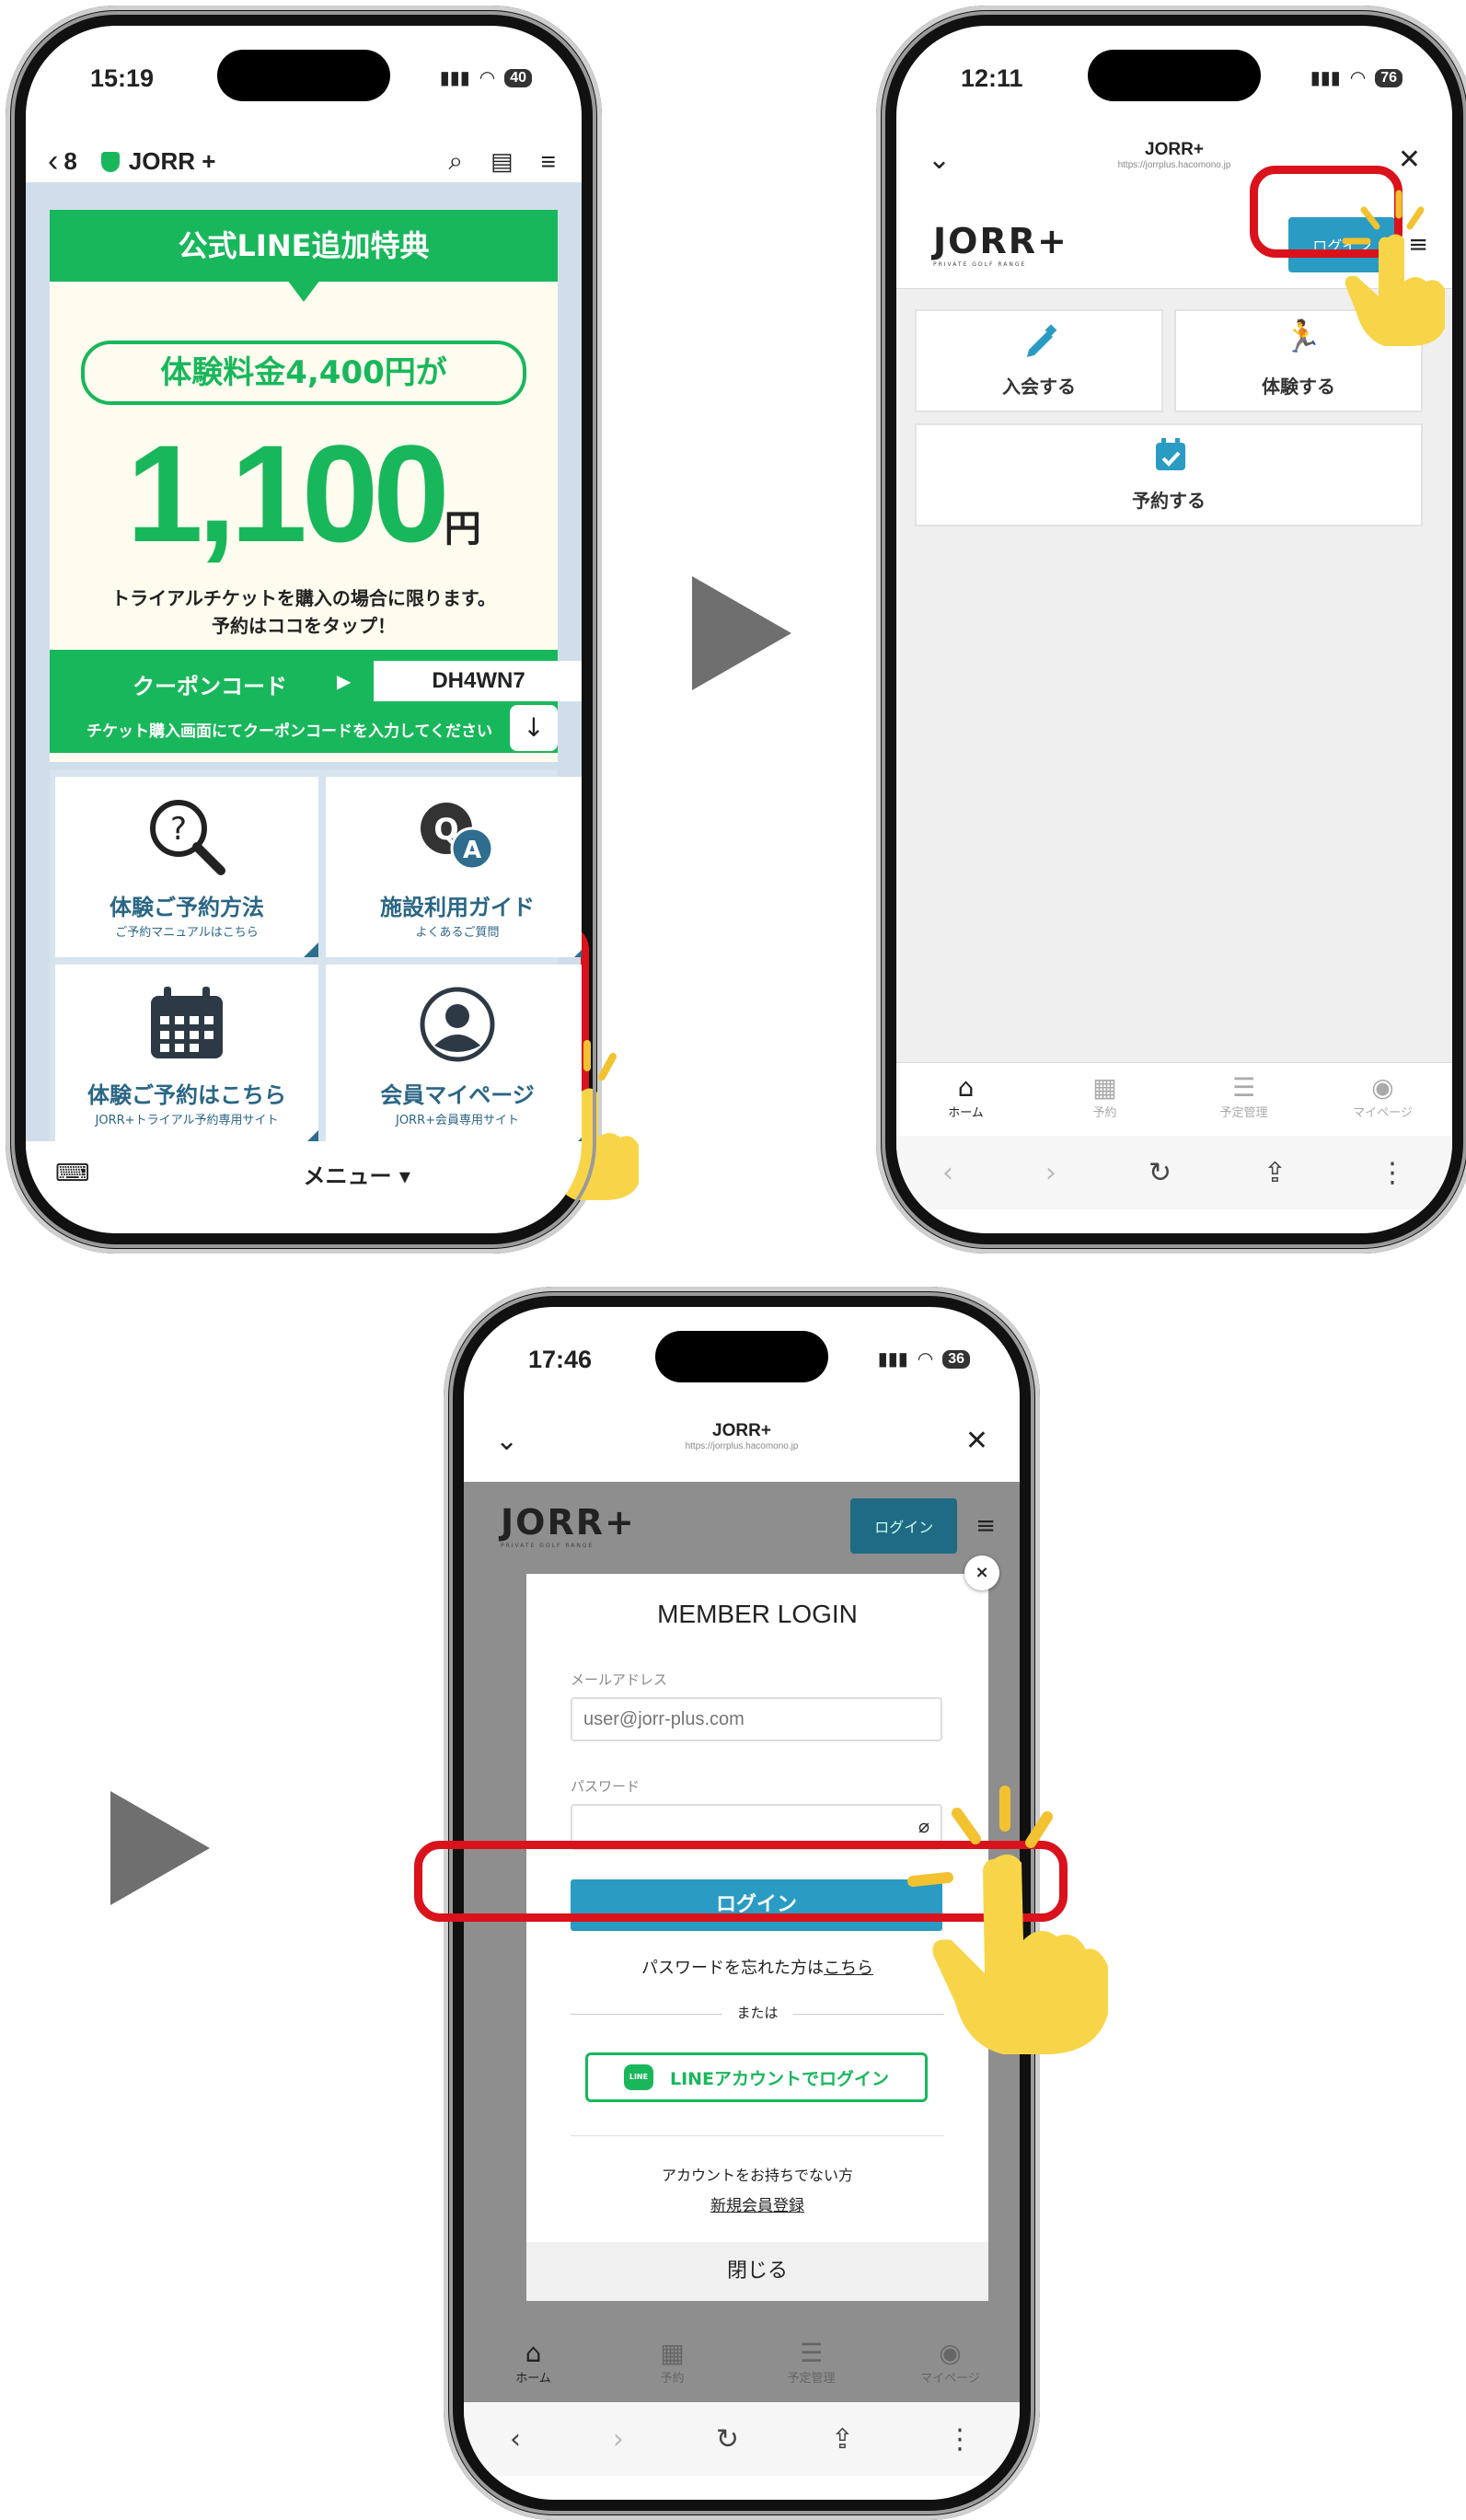  What do you see at coordinates (122, 78) in the screenshot?
I see `status-time: 15:19` at bounding box center [122, 78].